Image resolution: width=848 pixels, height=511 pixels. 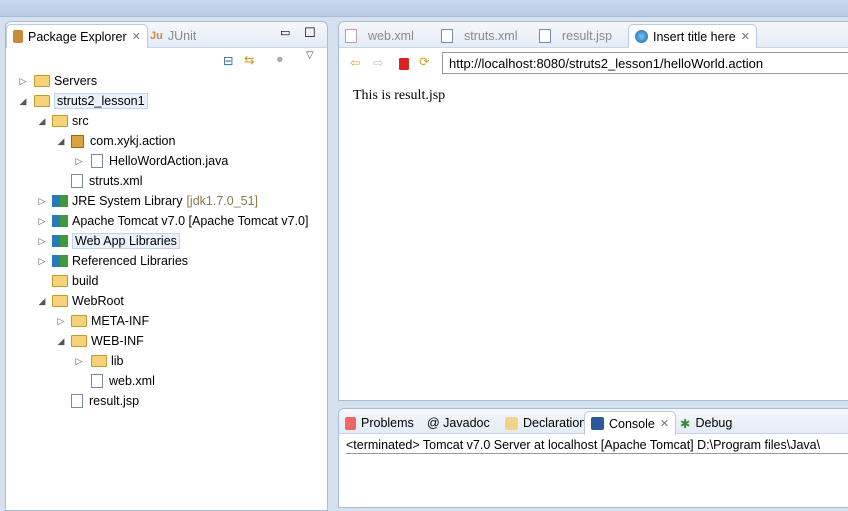 I want to click on stop-icon, so click(x=404, y=64).